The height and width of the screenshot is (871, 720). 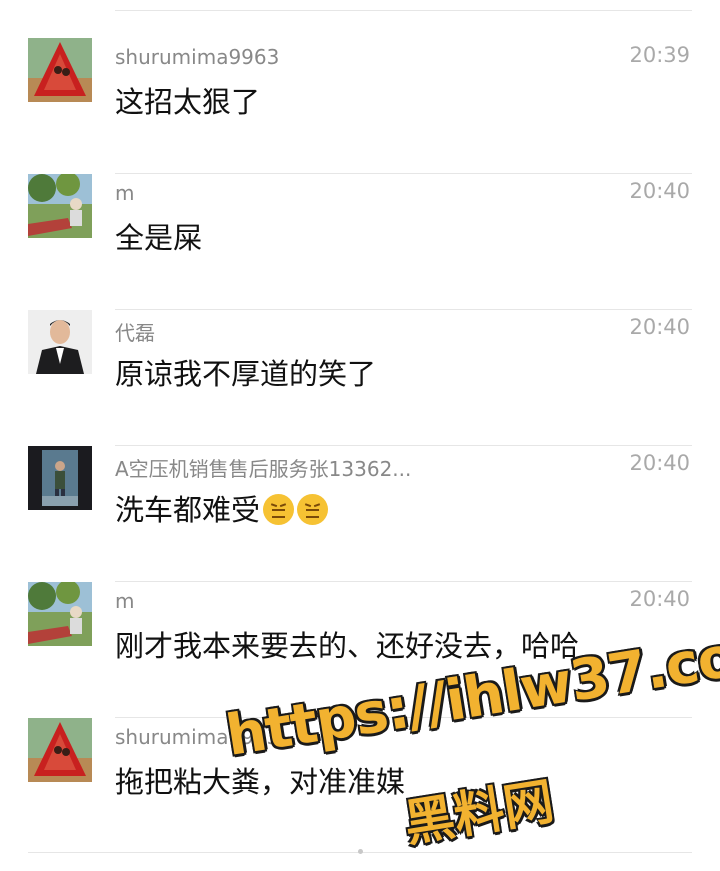 What do you see at coordinates (188, 510) in the screenshot?
I see `comment-text: 洗车都难受` at bounding box center [188, 510].